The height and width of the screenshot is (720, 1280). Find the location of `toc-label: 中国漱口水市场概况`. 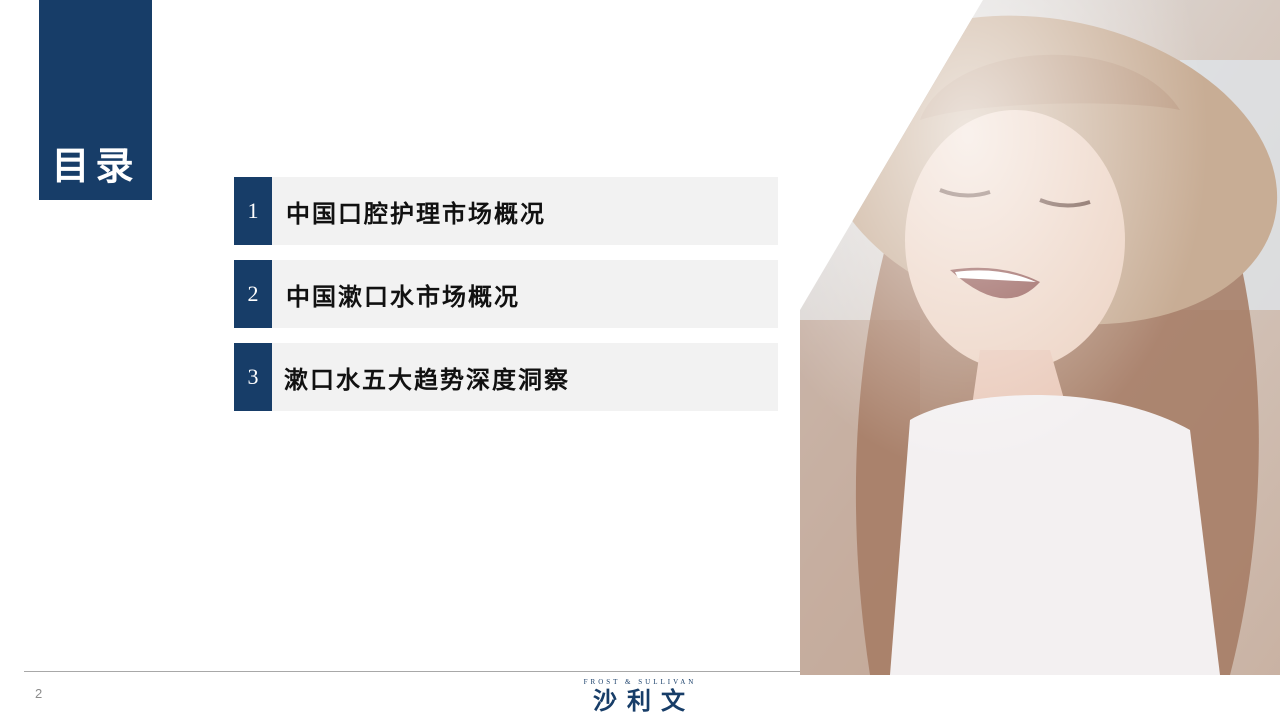

toc-label: 中国漱口水市场概况 is located at coordinates (403, 296).